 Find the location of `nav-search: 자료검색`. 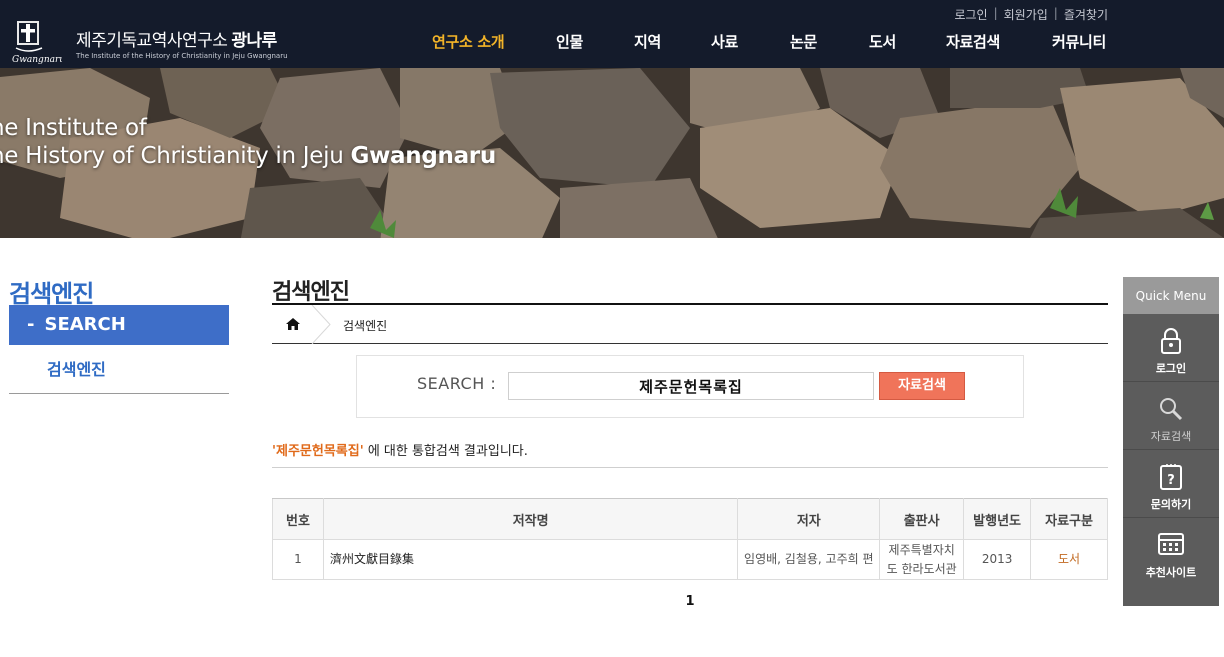

nav-search: 자료검색 is located at coordinates (973, 41).